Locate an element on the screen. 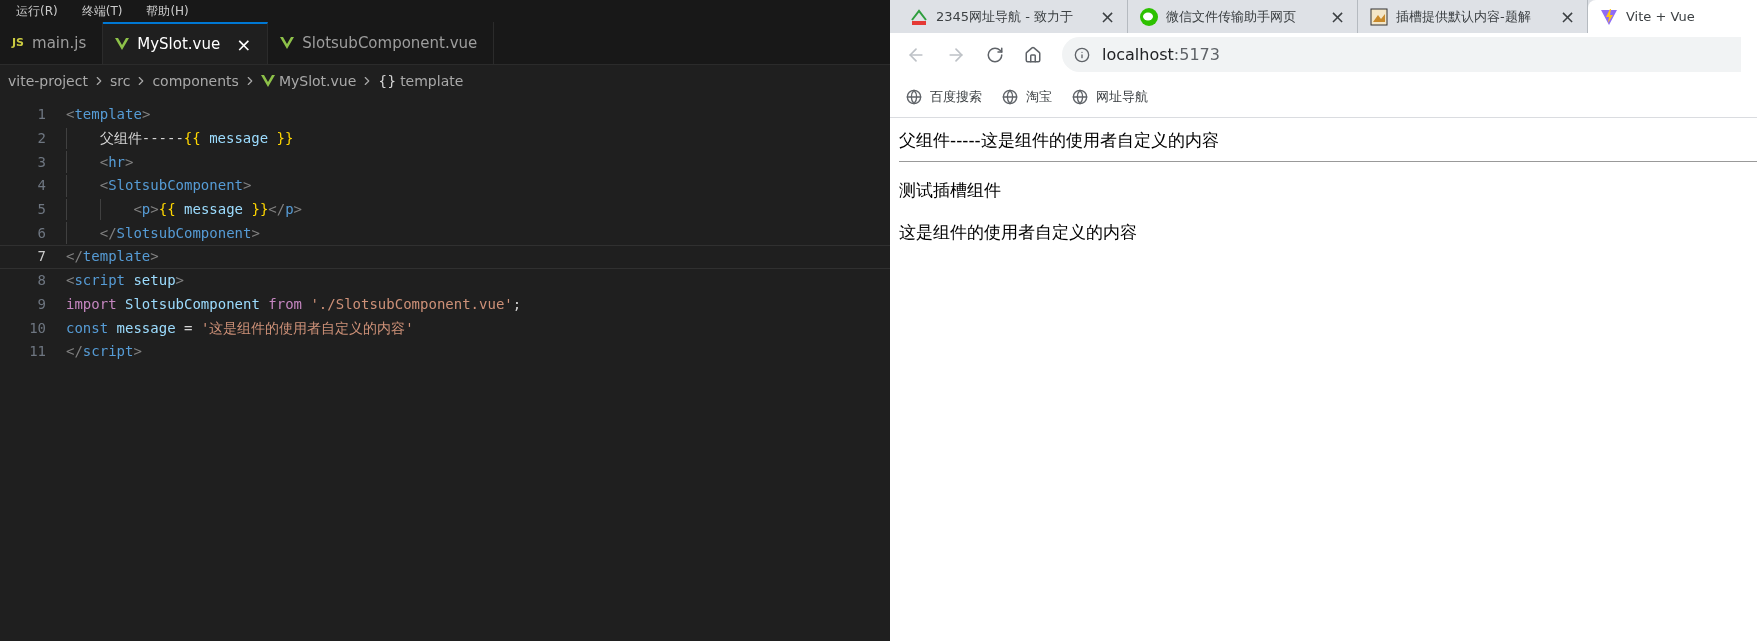  vite-logo-icon is located at coordinates (1609, 16).